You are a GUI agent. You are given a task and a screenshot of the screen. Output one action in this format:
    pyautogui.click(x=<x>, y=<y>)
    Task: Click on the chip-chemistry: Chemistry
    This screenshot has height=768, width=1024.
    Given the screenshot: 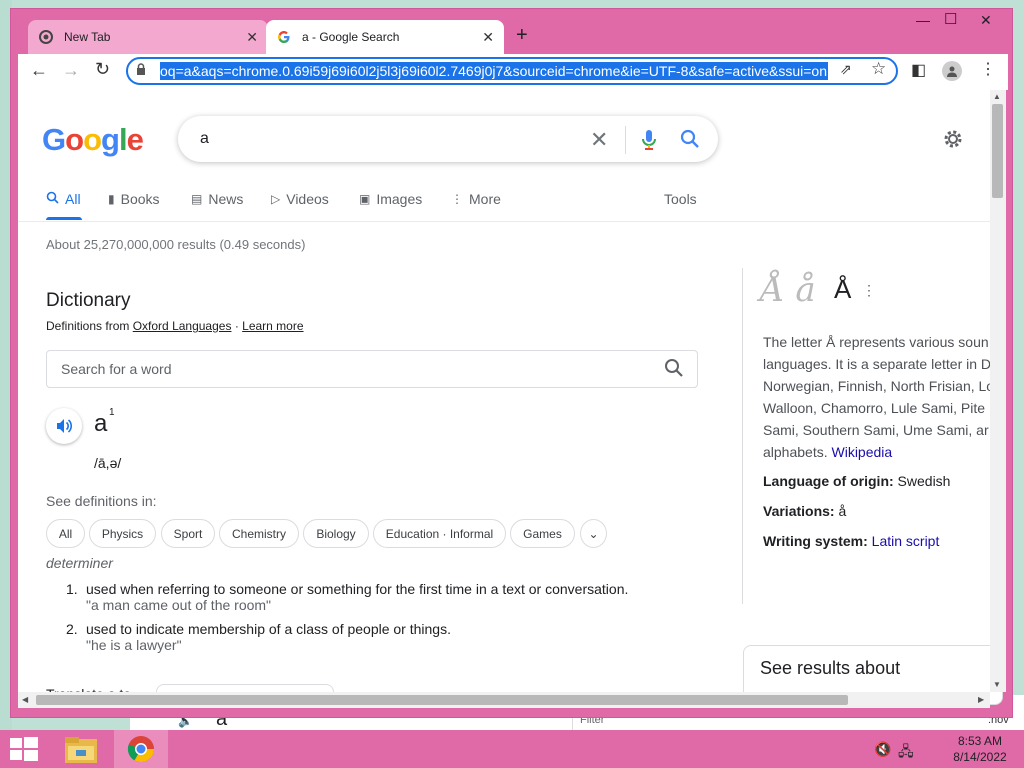 What is the action you would take?
    pyautogui.click(x=259, y=533)
    